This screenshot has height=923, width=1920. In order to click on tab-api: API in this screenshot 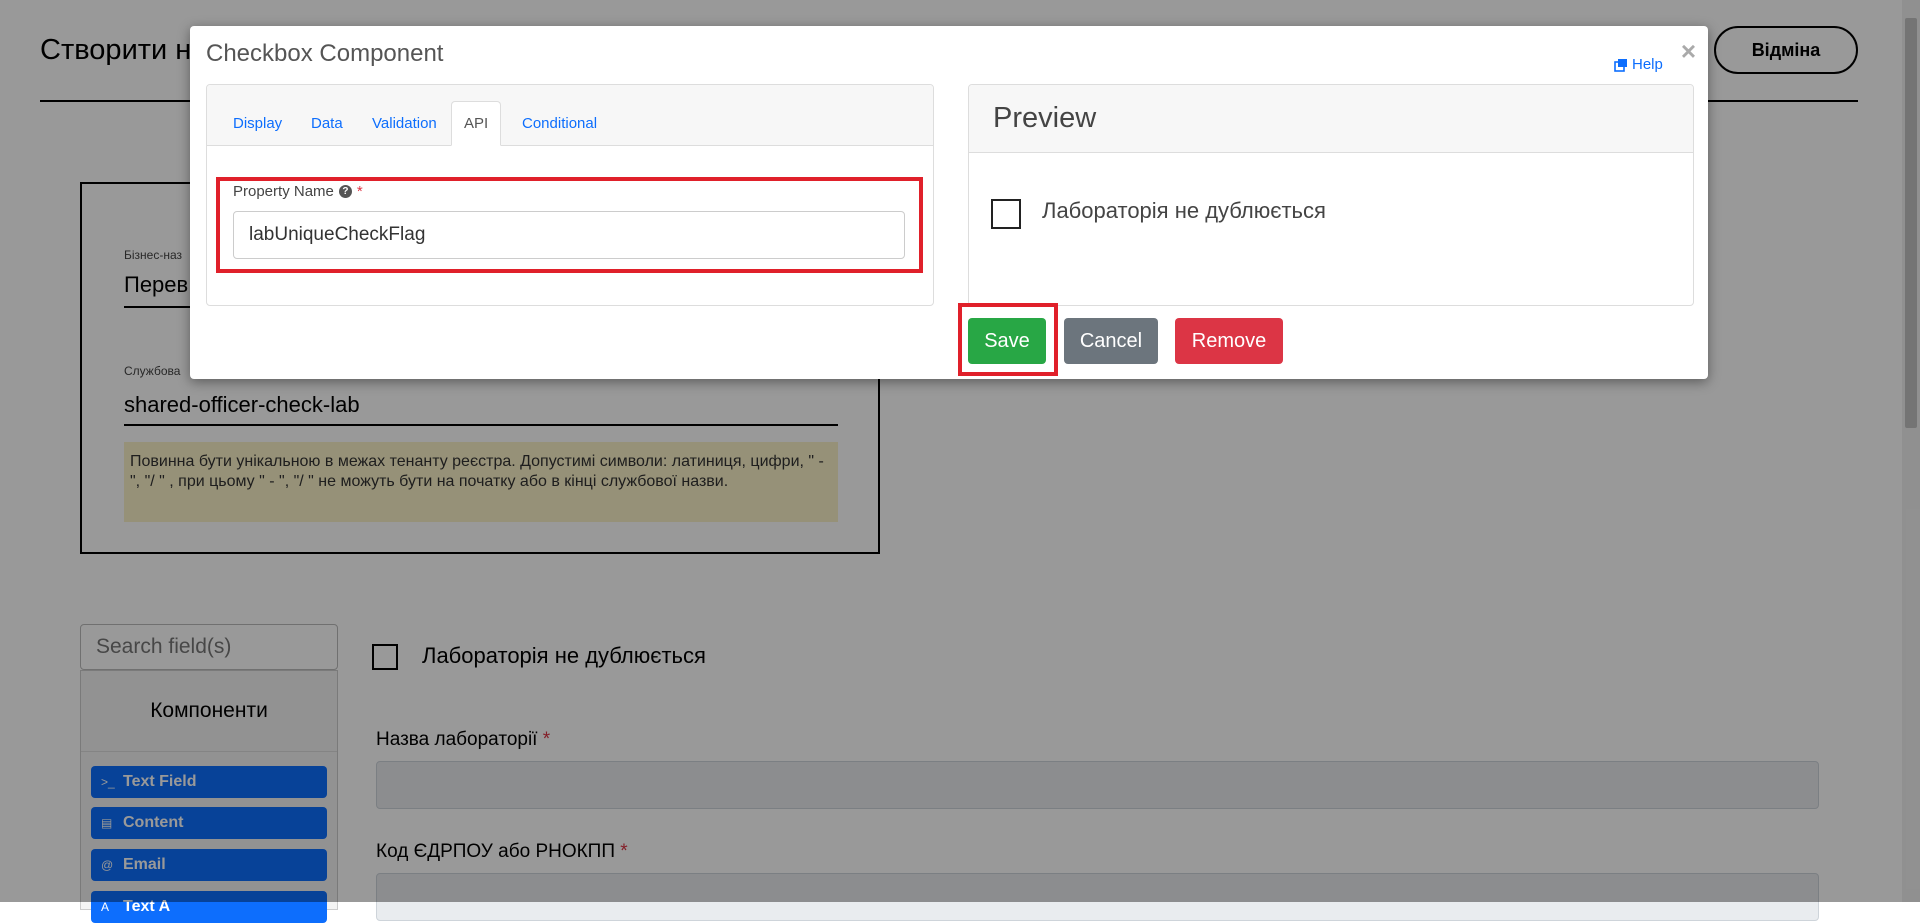, I will do `click(476, 123)`.